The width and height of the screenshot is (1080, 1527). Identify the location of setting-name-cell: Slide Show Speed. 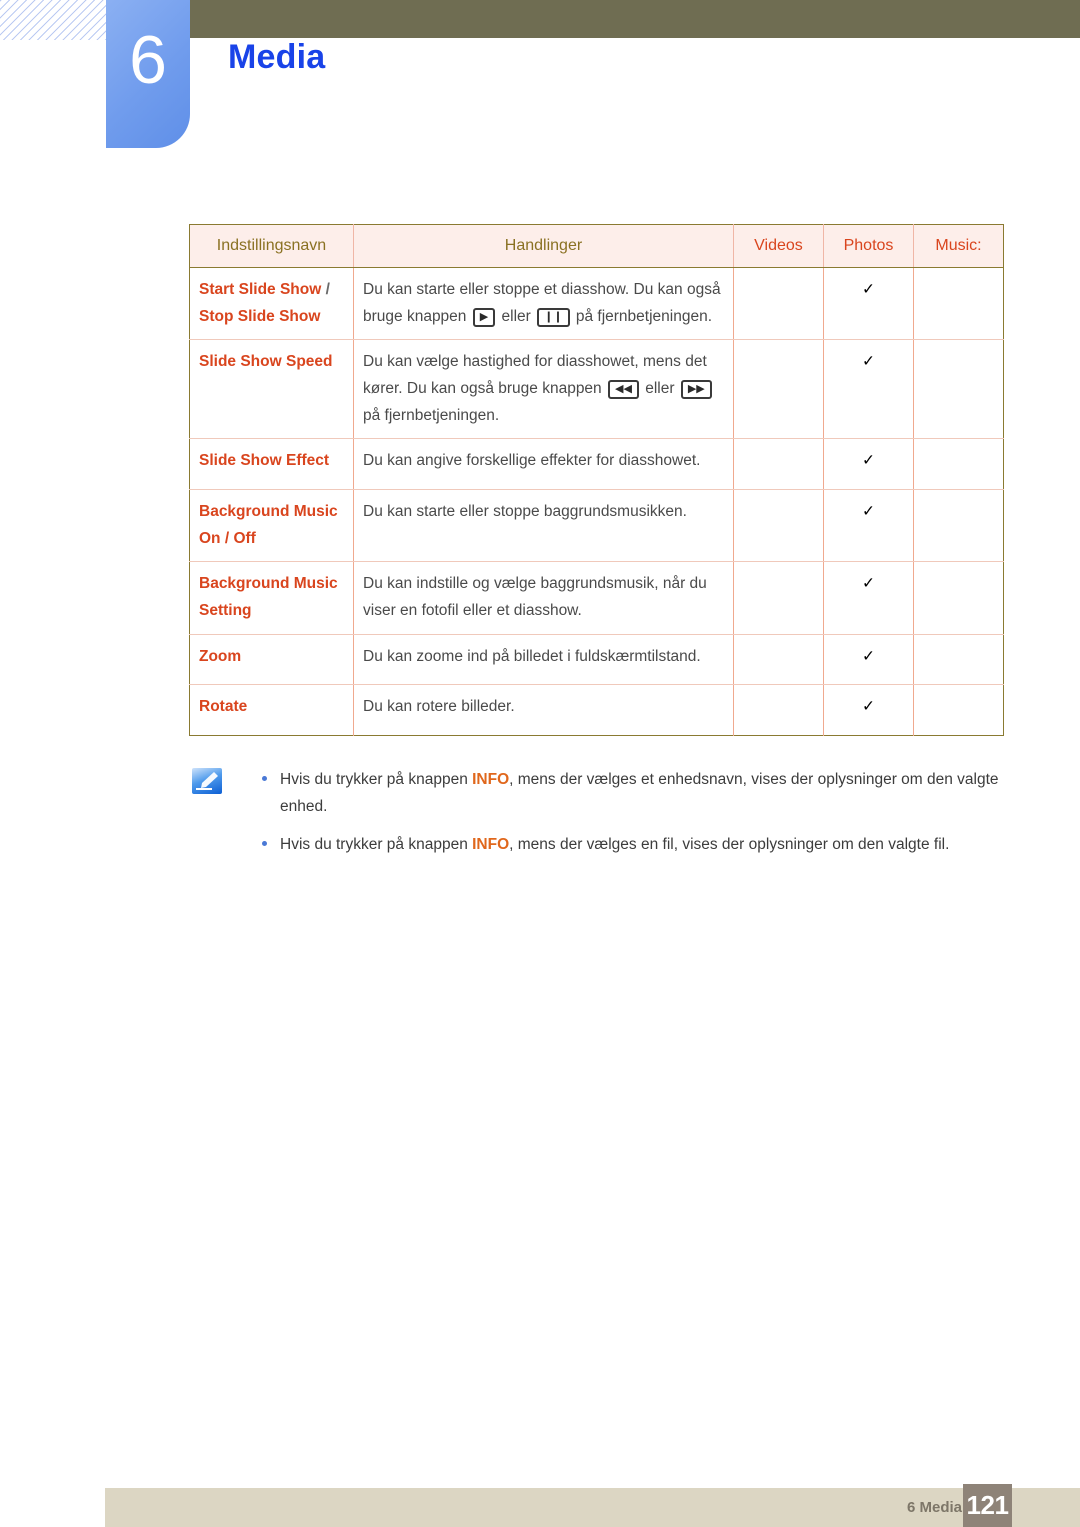
(271, 389).